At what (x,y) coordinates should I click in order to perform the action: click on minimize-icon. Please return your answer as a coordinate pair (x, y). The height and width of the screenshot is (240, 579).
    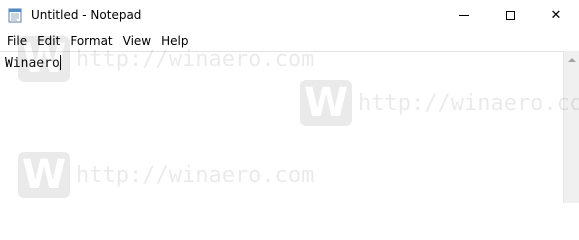
    Looking at the image, I should click on (464, 15).